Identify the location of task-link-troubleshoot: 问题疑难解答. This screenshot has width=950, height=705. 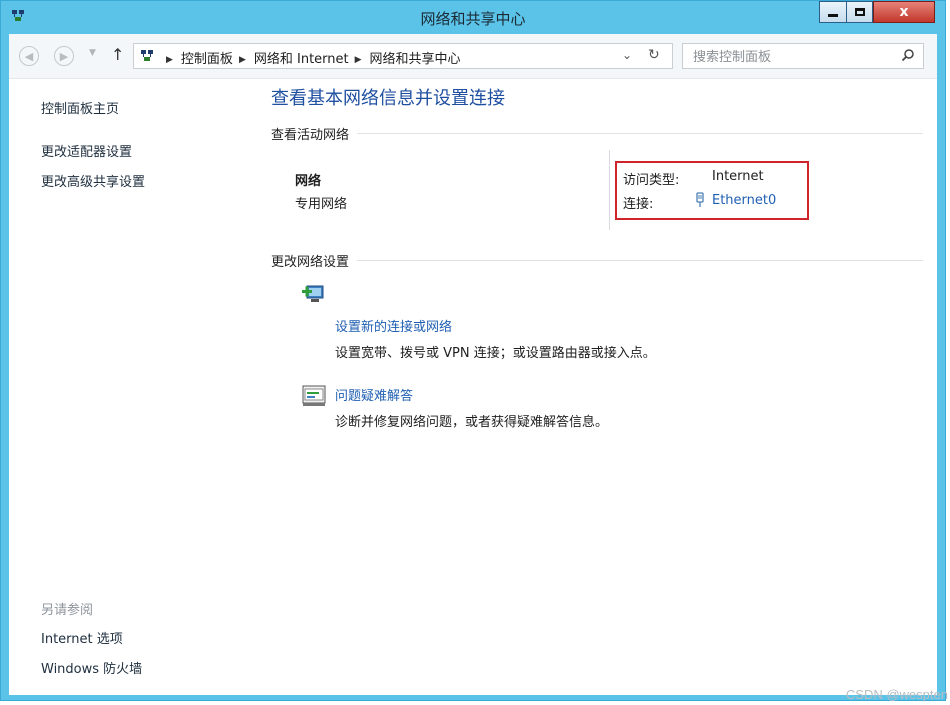
(374, 394).